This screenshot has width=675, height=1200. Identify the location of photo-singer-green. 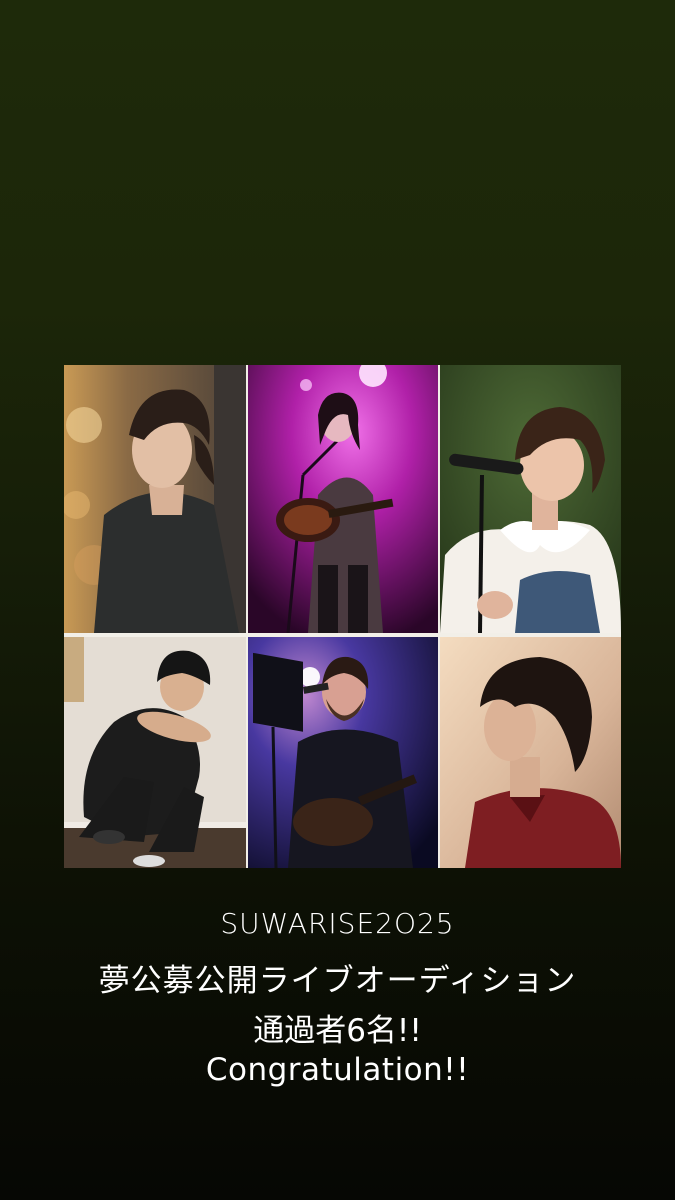
(530, 499).